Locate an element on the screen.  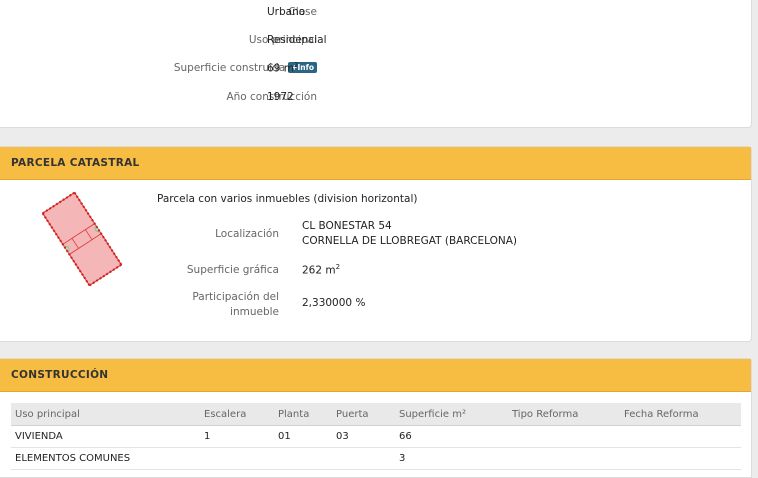
col-fecha-reforma: Fecha Reforma is located at coordinates (680, 414).